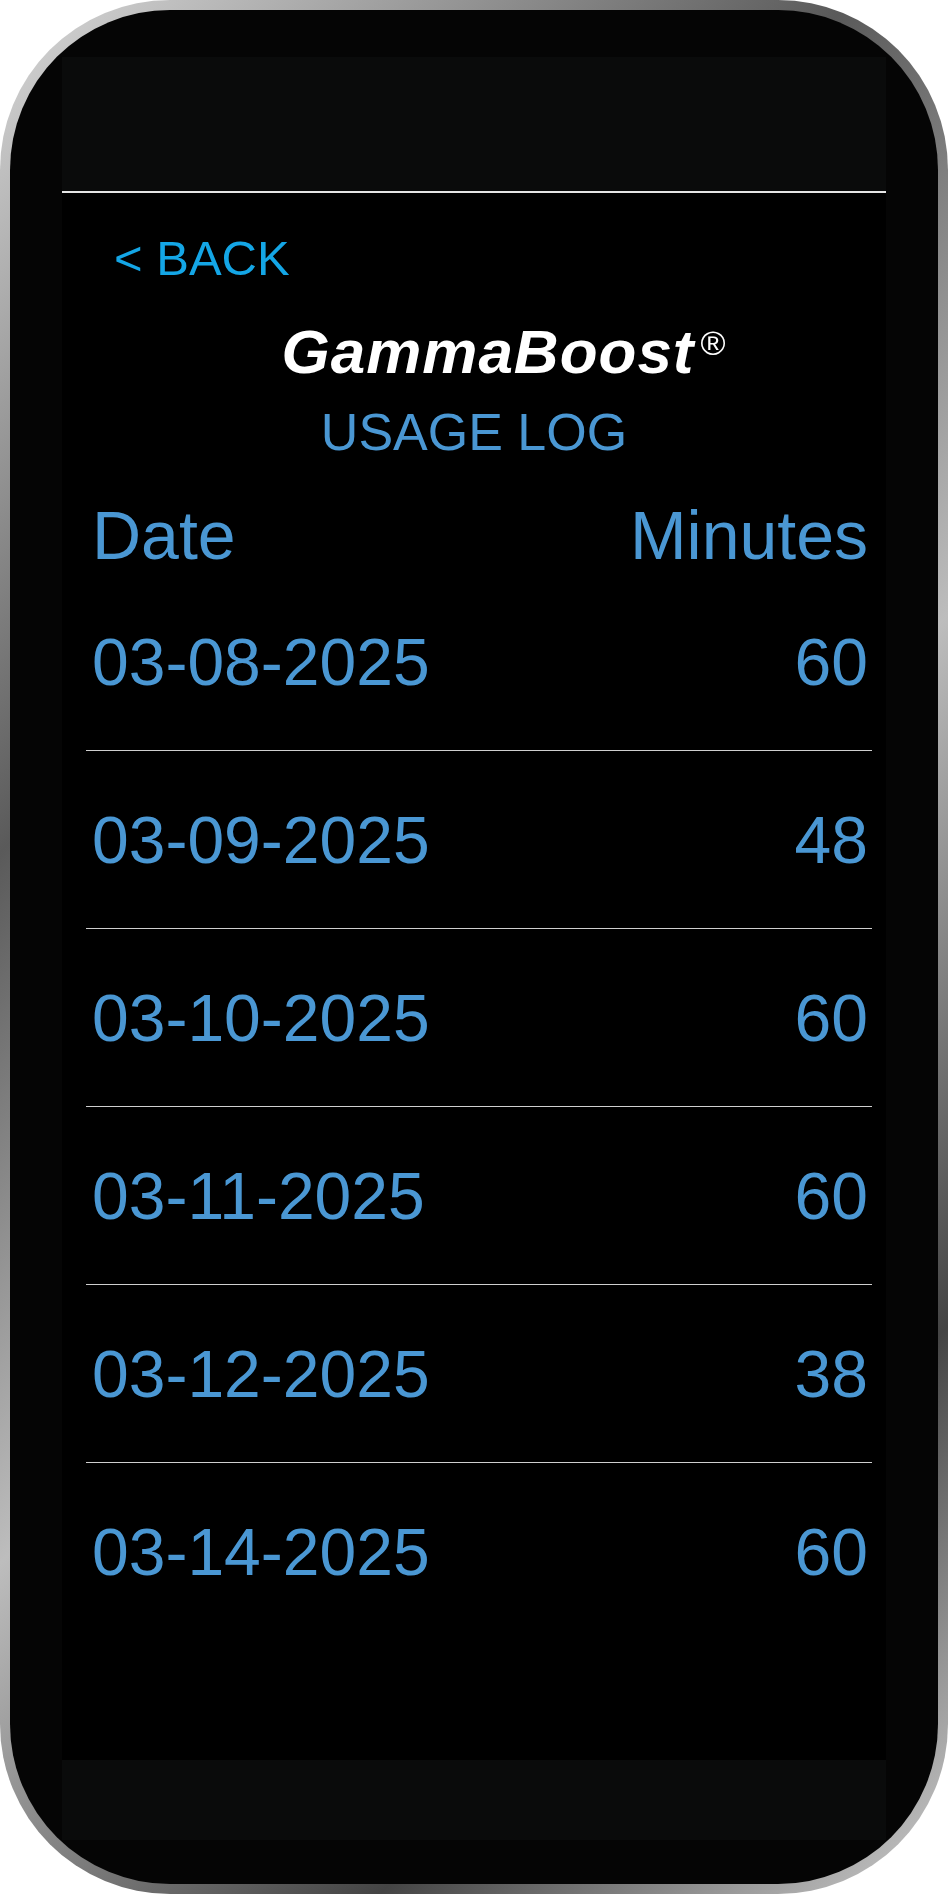 Image resolution: width=948 pixels, height=1894 pixels. What do you see at coordinates (258, 1195) in the screenshot?
I see `date-cell: 03-11-2025` at bounding box center [258, 1195].